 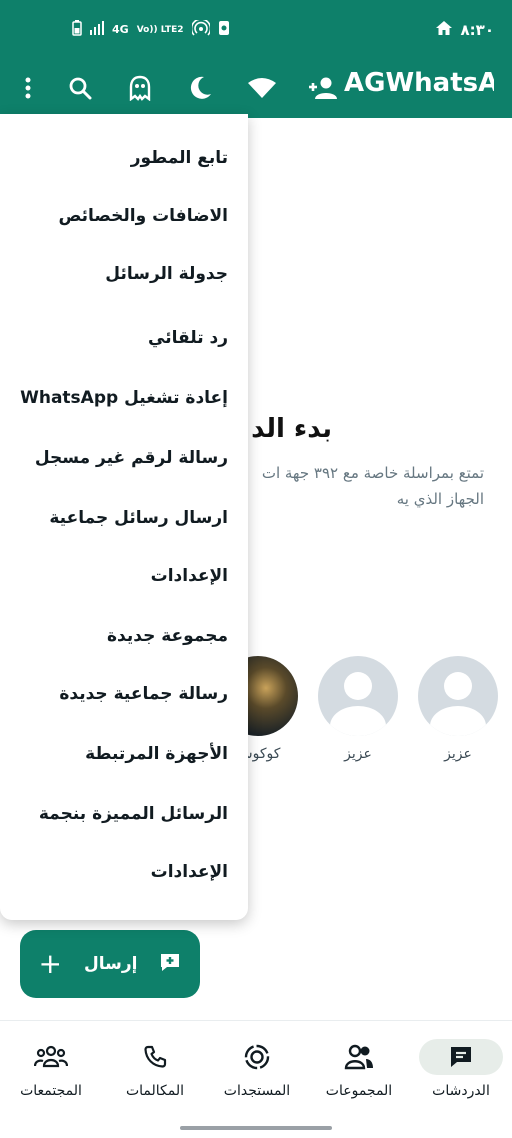 What do you see at coordinates (80, 88) in the screenshot?
I see `search-icon` at bounding box center [80, 88].